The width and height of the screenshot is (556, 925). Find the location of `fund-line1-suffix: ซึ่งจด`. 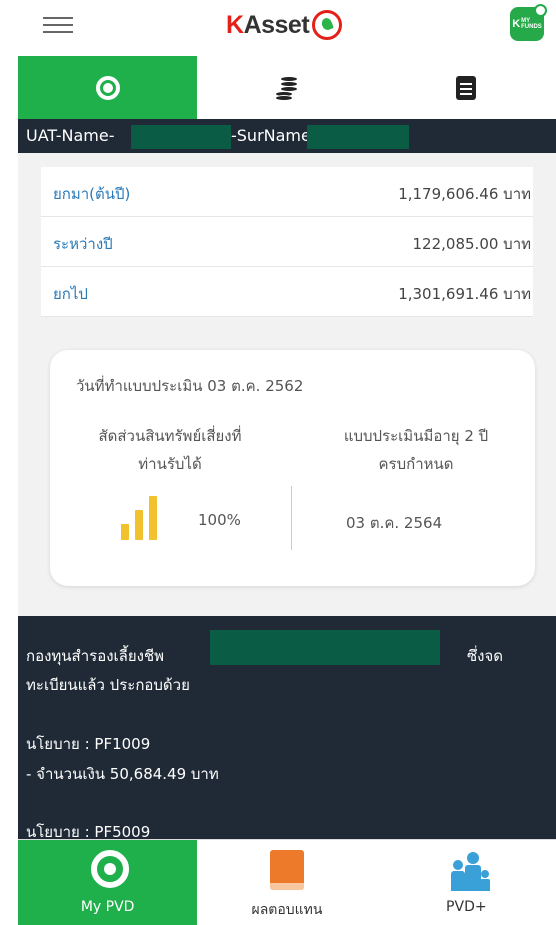

fund-line1-suffix: ซึ่งจด is located at coordinates (485, 656).